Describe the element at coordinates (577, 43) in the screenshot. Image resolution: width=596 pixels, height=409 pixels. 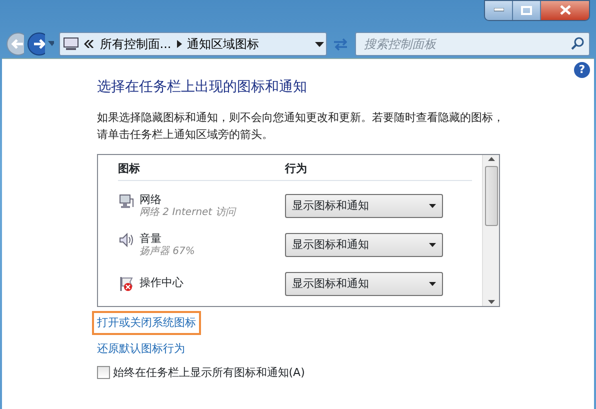
I see `search-icon` at that location.